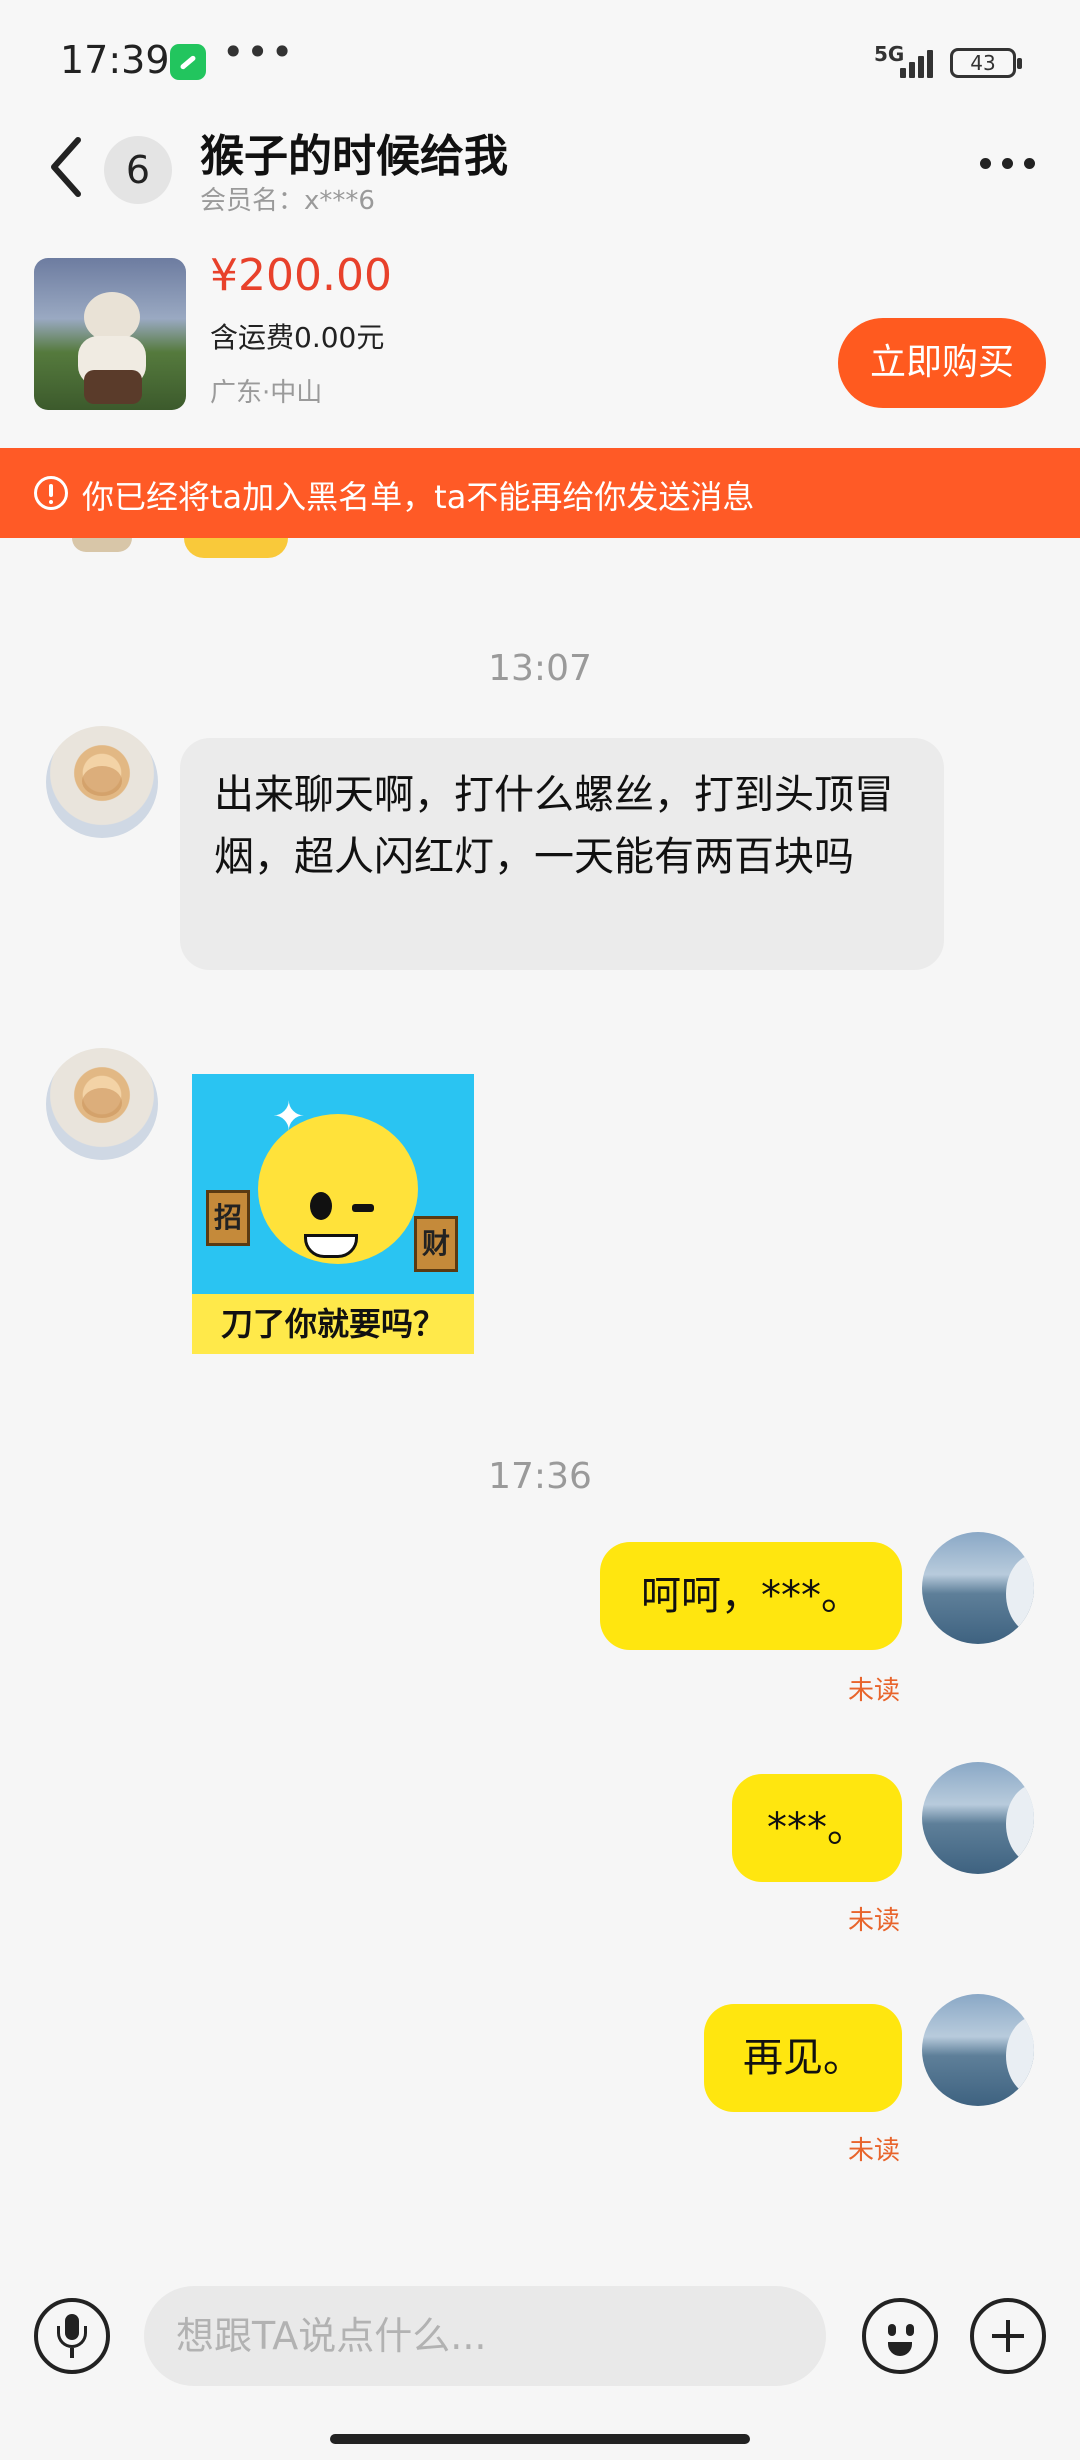 This screenshot has height=2460, width=1080. What do you see at coordinates (266, 393) in the screenshot?
I see `product-location: 广东·中山` at bounding box center [266, 393].